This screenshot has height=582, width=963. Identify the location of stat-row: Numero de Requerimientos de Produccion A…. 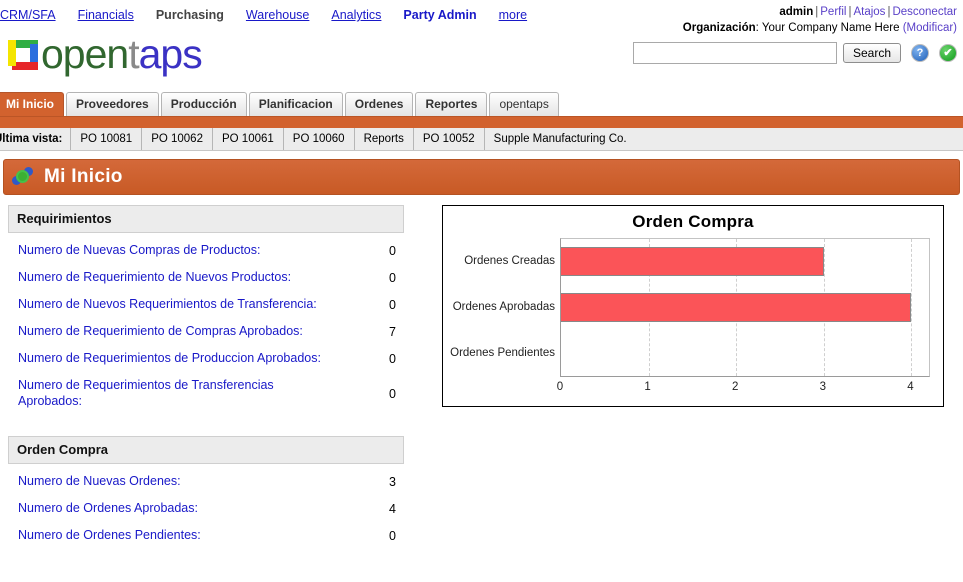
(206, 358).